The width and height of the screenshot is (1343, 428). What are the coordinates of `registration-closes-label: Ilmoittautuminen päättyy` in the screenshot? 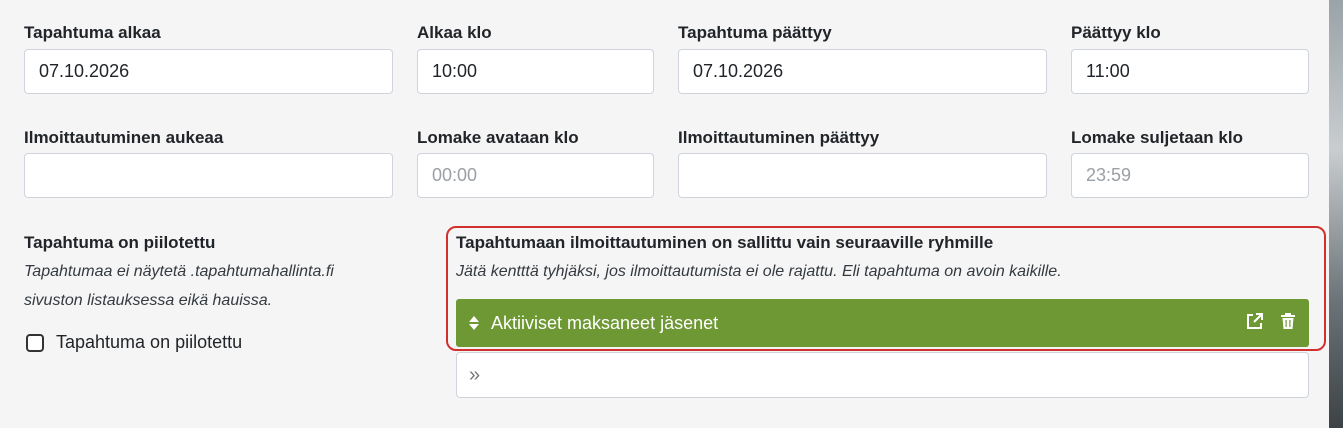 It's located at (779, 137).